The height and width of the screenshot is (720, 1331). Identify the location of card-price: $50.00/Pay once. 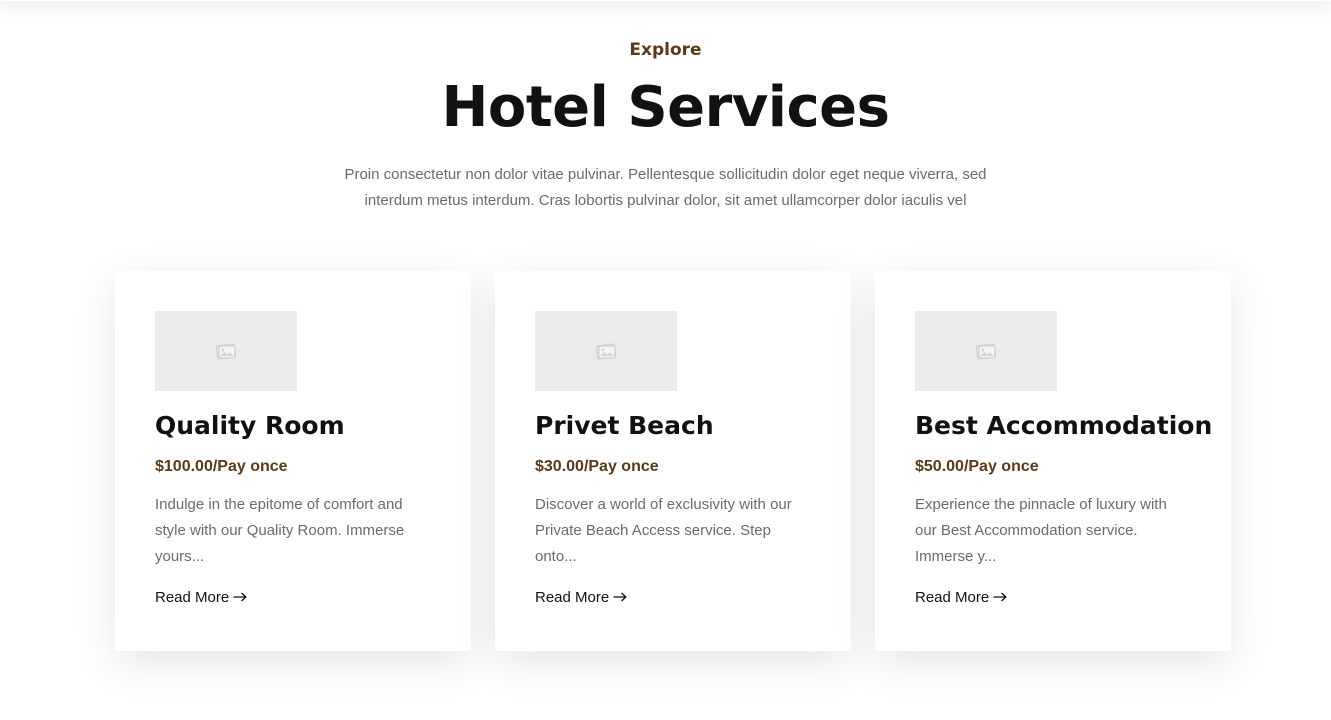
(977, 466).